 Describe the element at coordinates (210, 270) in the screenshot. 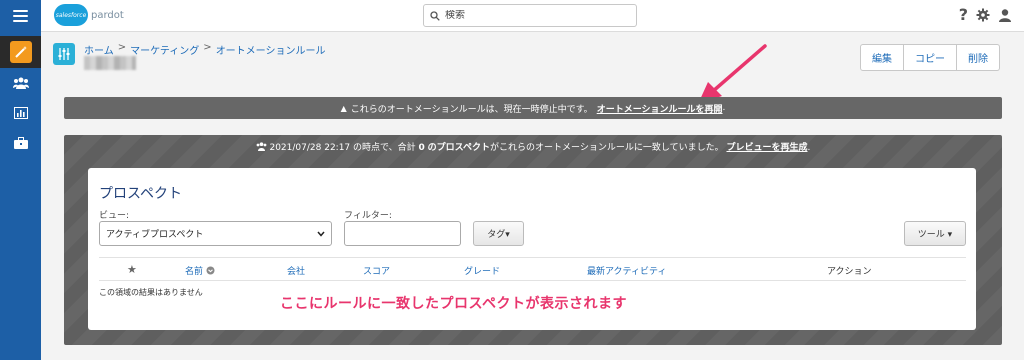

I see `add-circle-icon` at that location.